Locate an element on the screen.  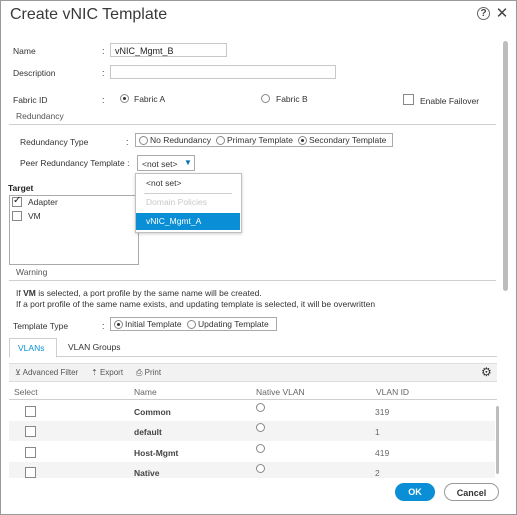
warning-vm-keyword: VM is located at coordinates (29, 293).